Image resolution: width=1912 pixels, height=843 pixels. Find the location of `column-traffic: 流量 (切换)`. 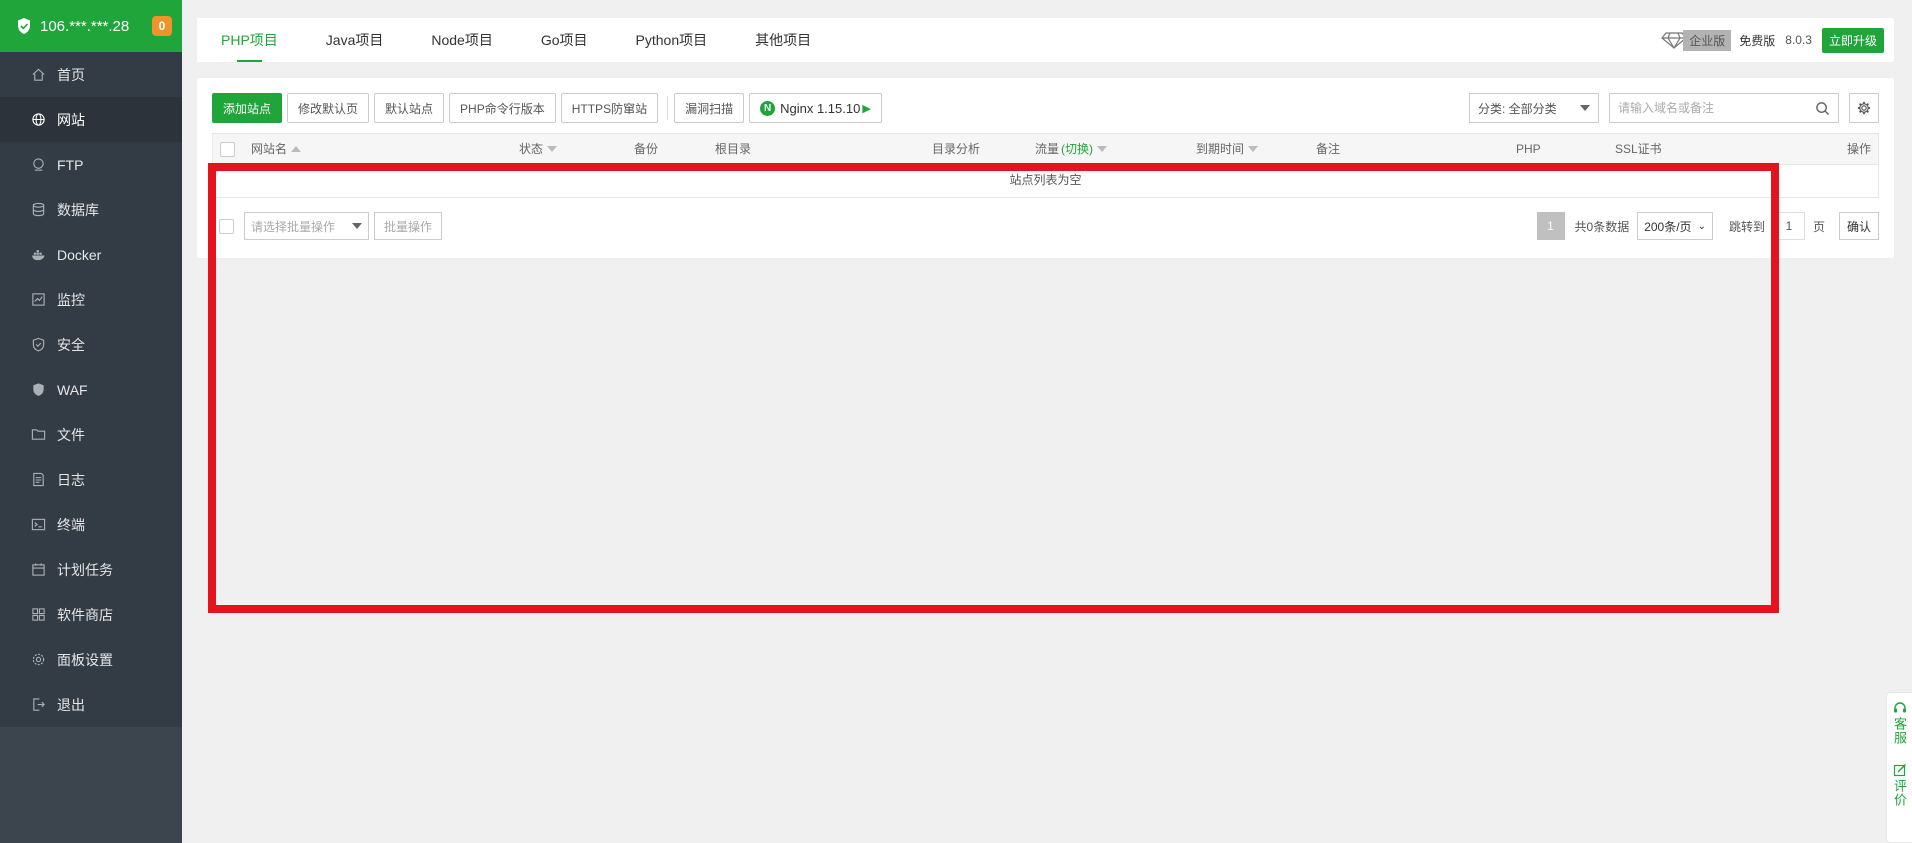

column-traffic: 流量 (切换) is located at coordinates (1071, 149).